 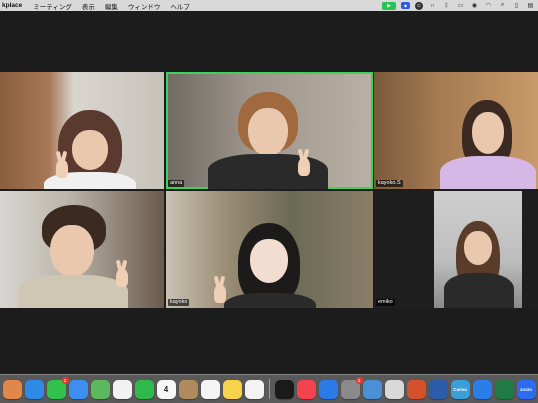 I want to click on canva-icon: Canva, so click(x=460, y=389).